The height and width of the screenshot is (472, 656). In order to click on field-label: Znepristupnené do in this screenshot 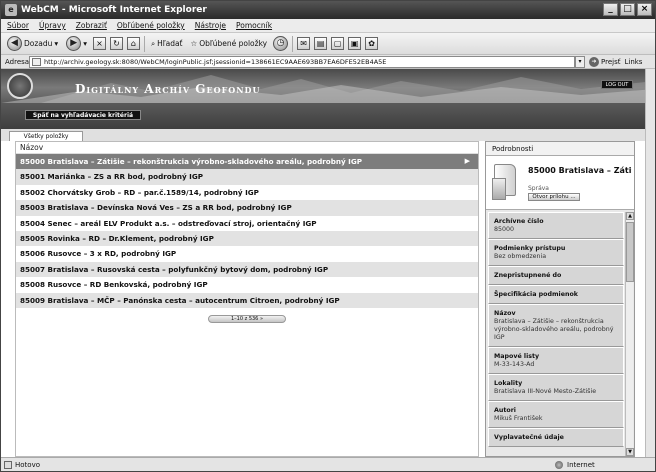, I will do `click(528, 275)`.